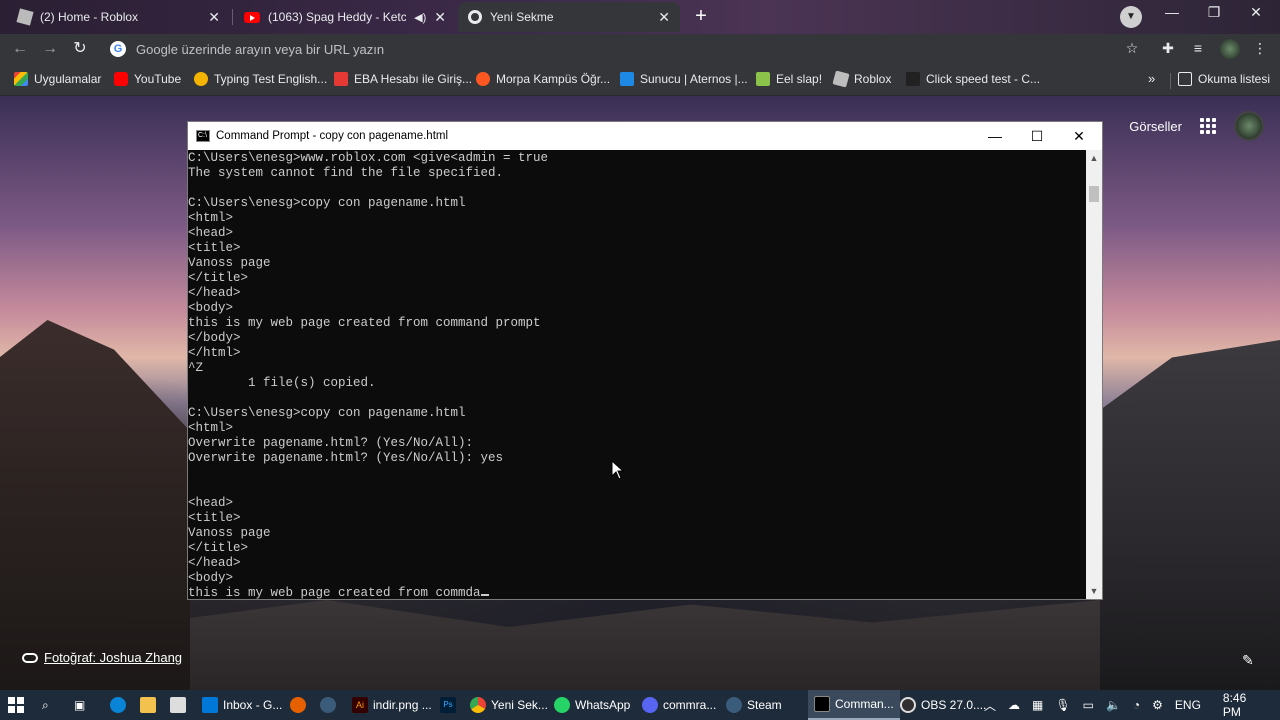  What do you see at coordinates (20, 49) in the screenshot?
I see `back-button: ←` at bounding box center [20, 49].